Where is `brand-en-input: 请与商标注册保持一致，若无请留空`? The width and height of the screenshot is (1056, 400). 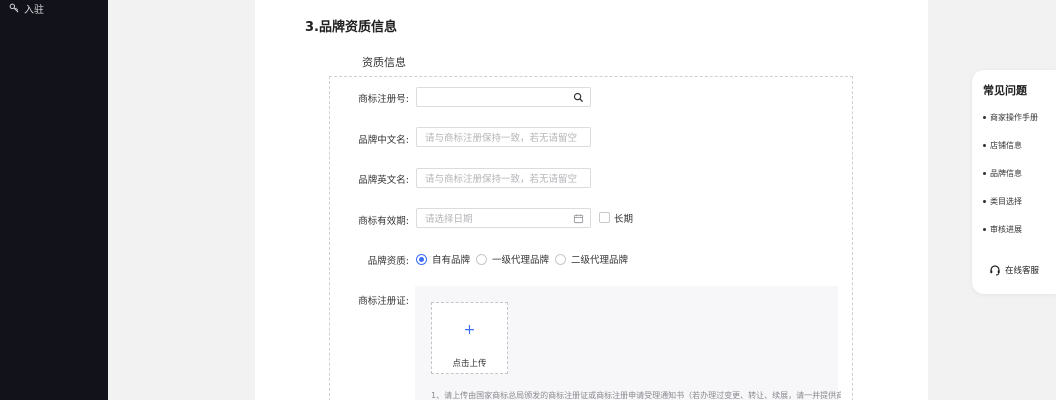 brand-en-input: 请与商标注册保持一致，若无请留空 is located at coordinates (503, 178).